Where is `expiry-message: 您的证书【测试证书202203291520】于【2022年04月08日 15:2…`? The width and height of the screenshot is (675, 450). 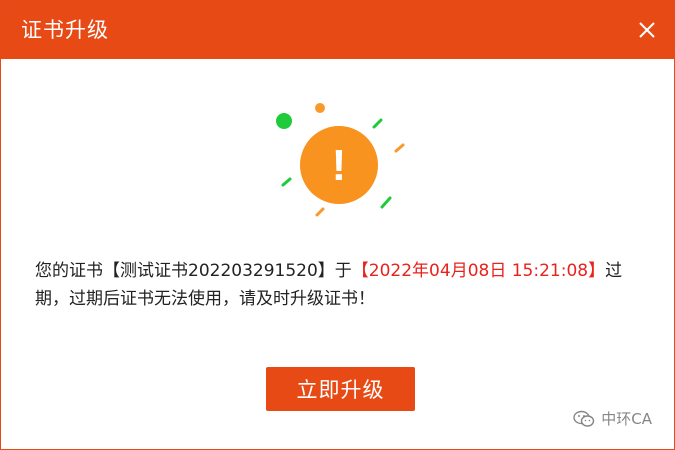
expiry-message: 您的证书【测试证书202203291520】于【2022年04月08日 15:2… is located at coordinates (341, 285).